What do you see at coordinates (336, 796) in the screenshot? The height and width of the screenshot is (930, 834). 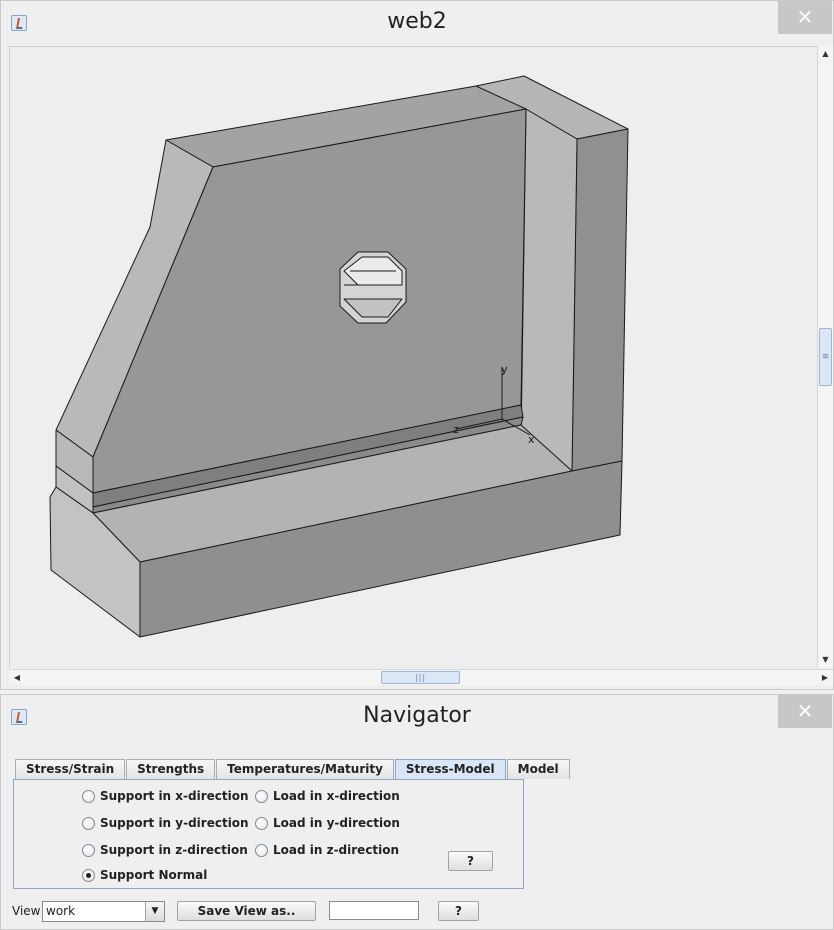 I see `radio-label: Load in x-direction` at bounding box center [336, 796].